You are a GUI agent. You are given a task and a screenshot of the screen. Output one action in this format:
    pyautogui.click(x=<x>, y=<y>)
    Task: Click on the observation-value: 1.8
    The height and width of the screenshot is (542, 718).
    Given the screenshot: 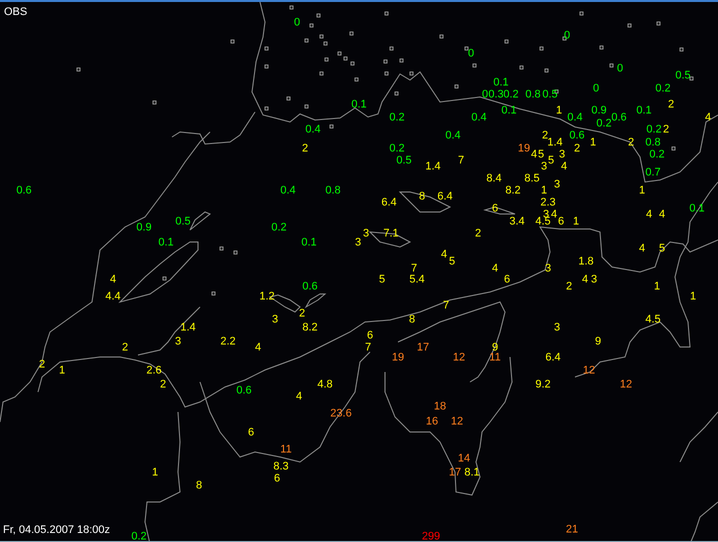 What is the action you would take?
    pyautogui.click(x=586, y=262)
    